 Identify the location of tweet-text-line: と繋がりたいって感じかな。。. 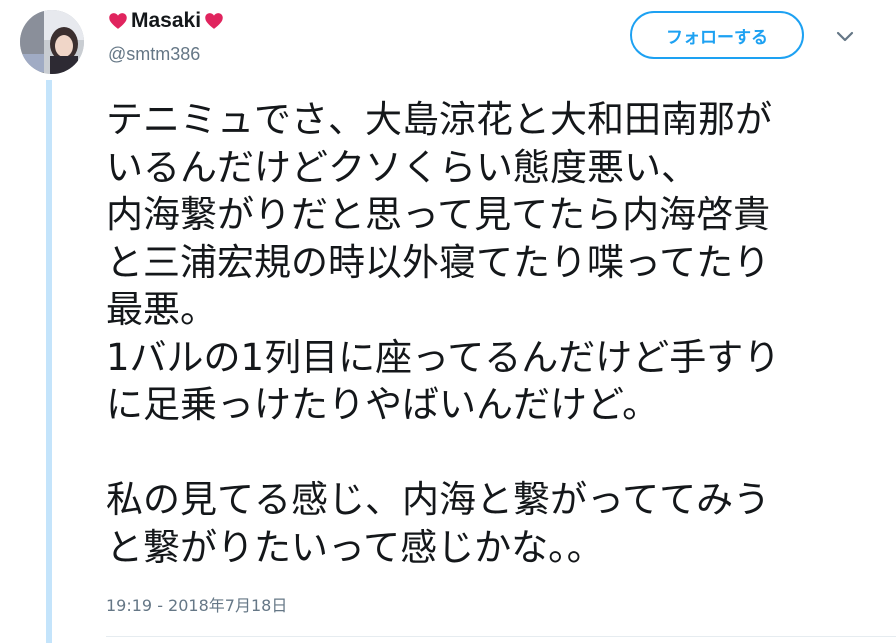
(355, 547).